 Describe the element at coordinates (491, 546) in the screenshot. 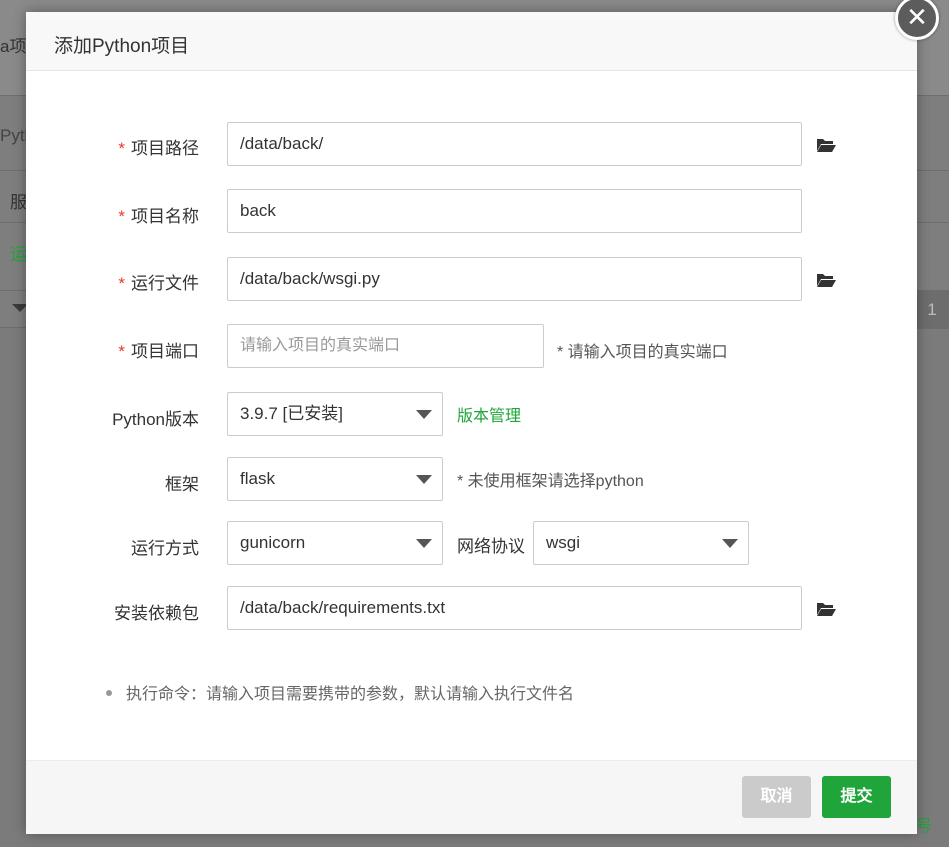

I see `protocol-label: 网络协议` at that location.